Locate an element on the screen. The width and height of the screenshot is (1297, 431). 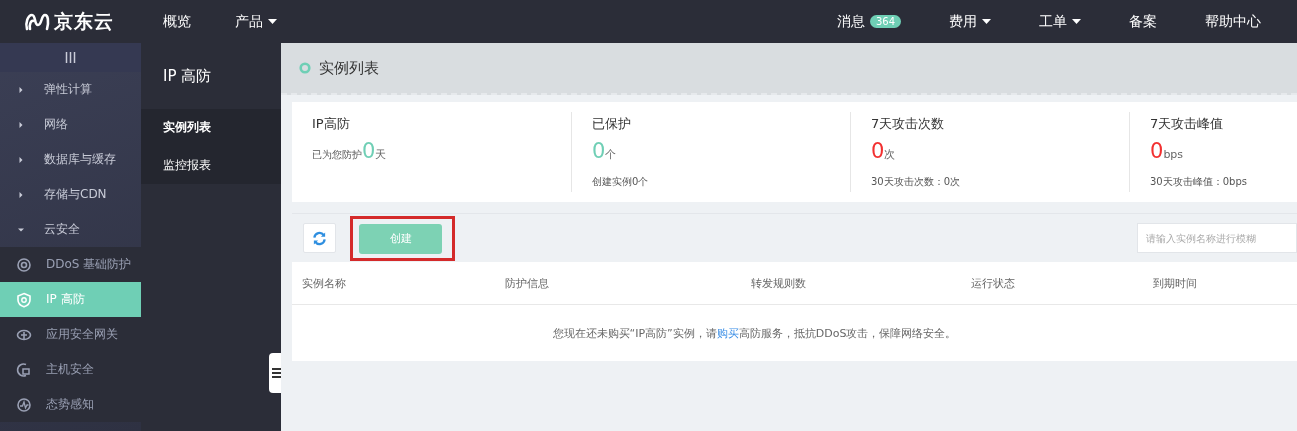
nav-link: 产品 is located at coordinates (256, 21).